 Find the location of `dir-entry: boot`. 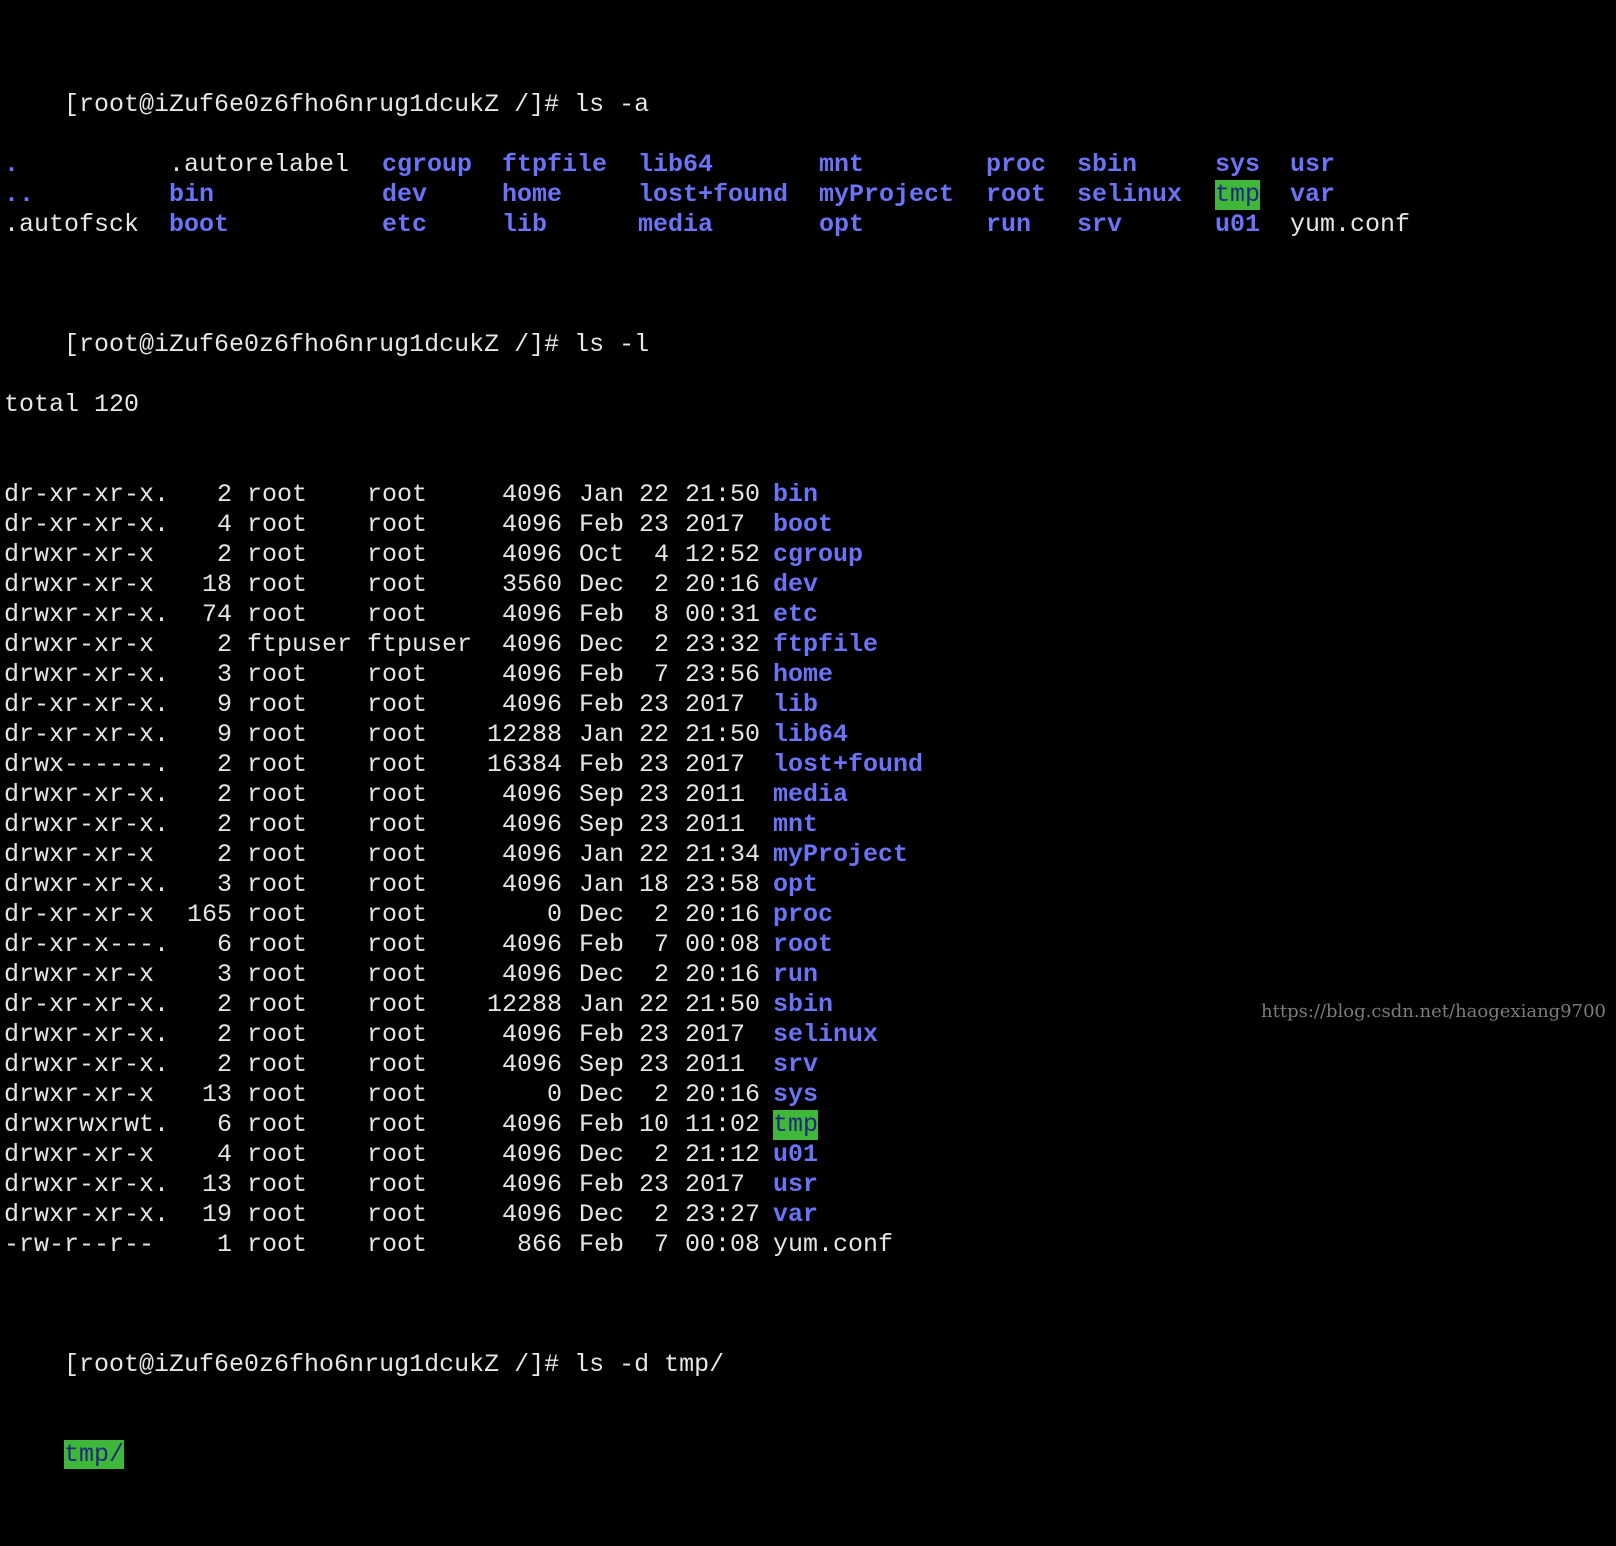

dir-entry: boot is located at coordinates (199, 224).